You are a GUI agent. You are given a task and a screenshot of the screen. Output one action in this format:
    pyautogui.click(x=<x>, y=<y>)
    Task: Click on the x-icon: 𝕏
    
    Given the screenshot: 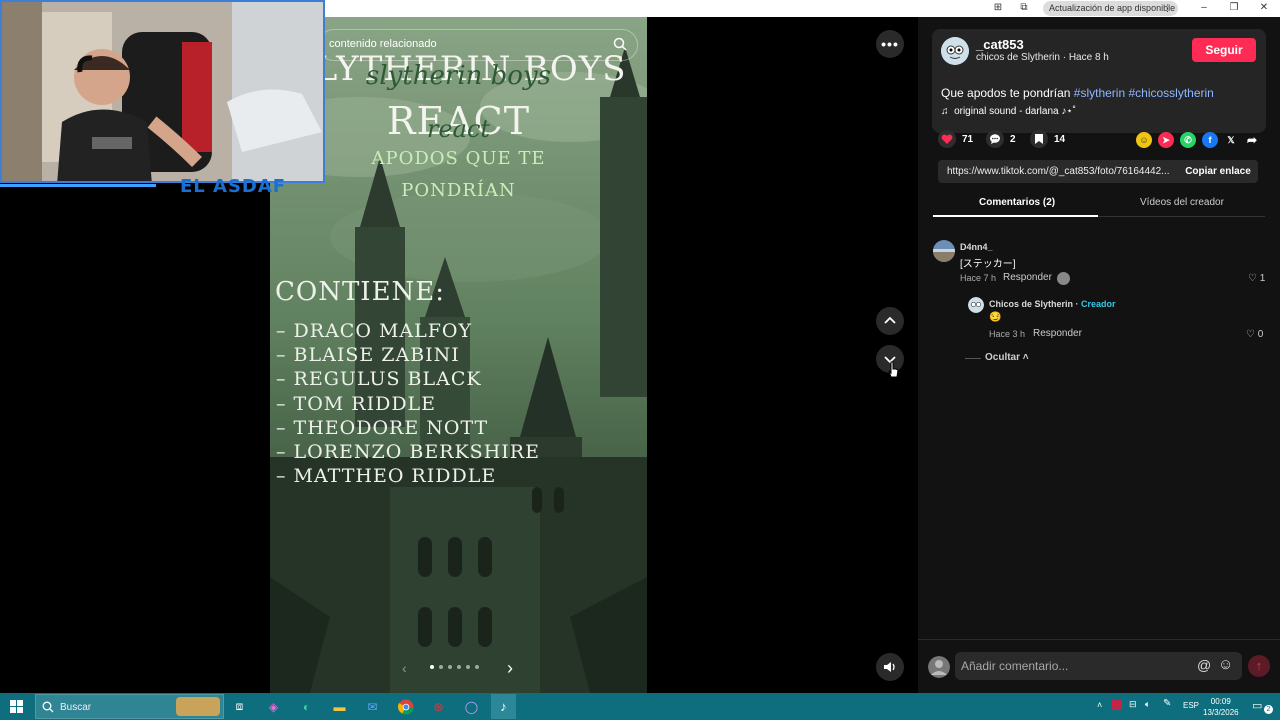 What is the action you would take?
    pyautogui.click(x=1231, y=140)
    